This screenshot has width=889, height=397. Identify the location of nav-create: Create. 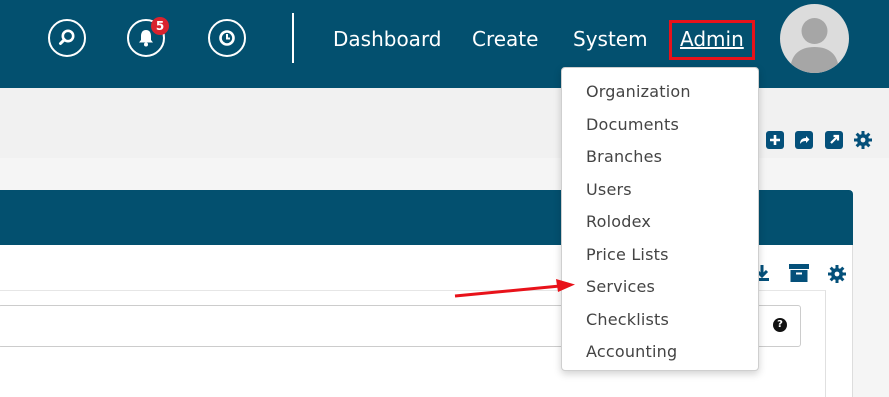
(505, 39).